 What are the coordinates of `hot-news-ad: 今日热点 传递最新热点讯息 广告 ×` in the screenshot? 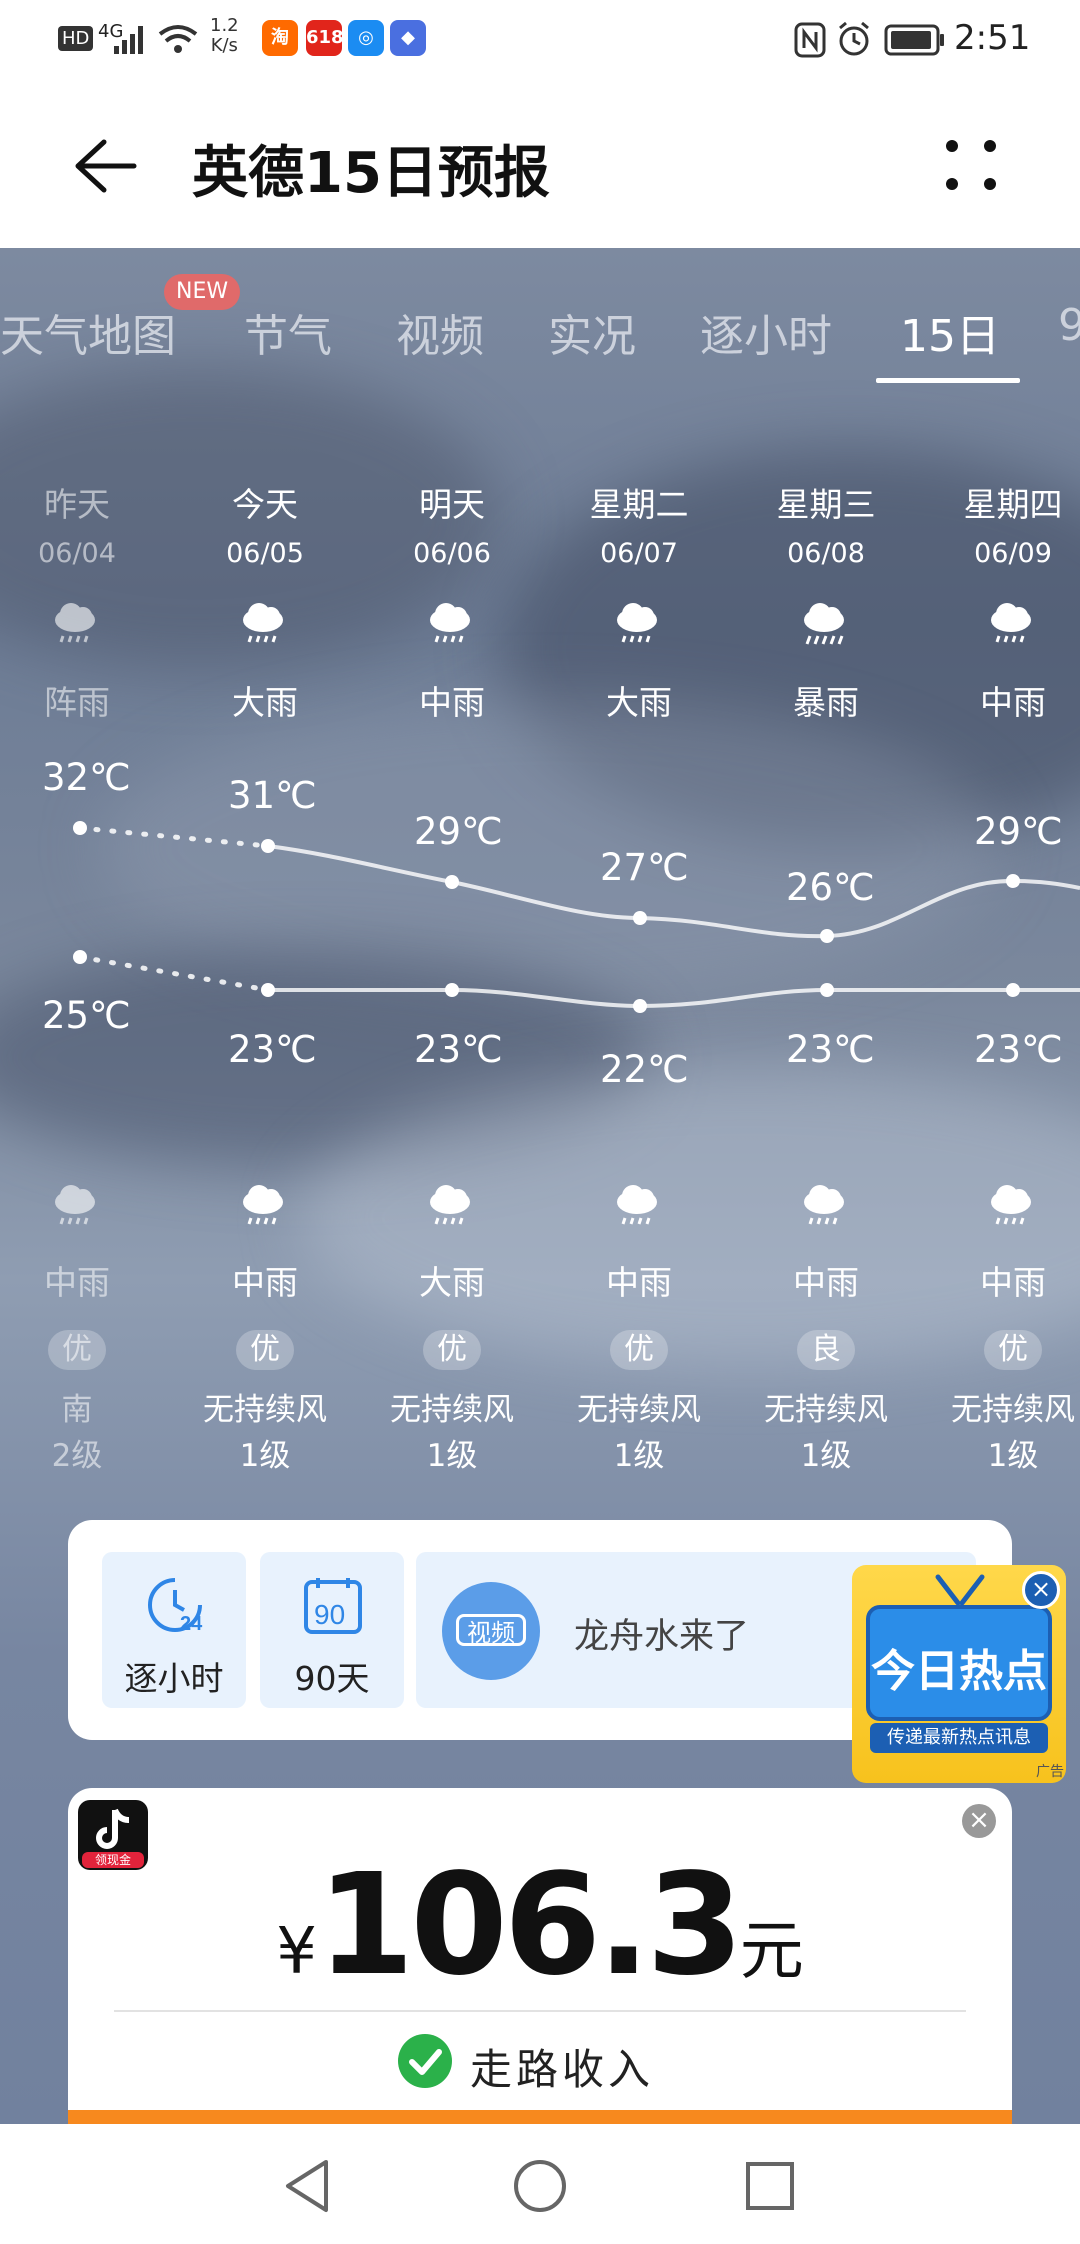 It's located at (959, 1674).